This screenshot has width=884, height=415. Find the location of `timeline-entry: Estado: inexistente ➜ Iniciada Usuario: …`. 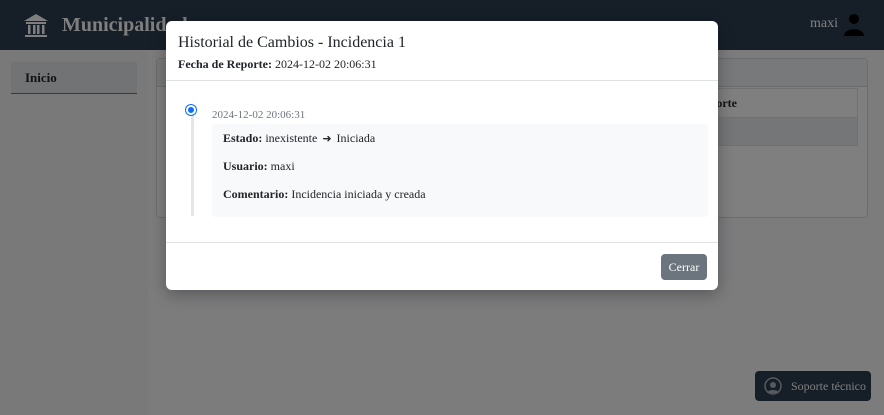

timeline-entry: Estado: inexistente ➜ Iniciada Usuario: … is located at coordinates (460, 170).